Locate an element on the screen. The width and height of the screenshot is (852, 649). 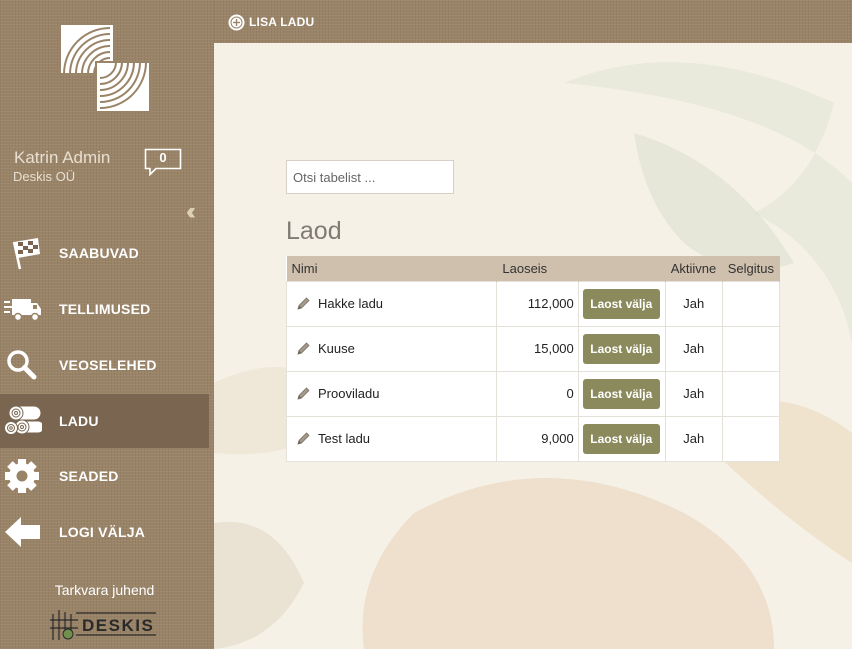
truck-icon is located at coordinates (22, 310).